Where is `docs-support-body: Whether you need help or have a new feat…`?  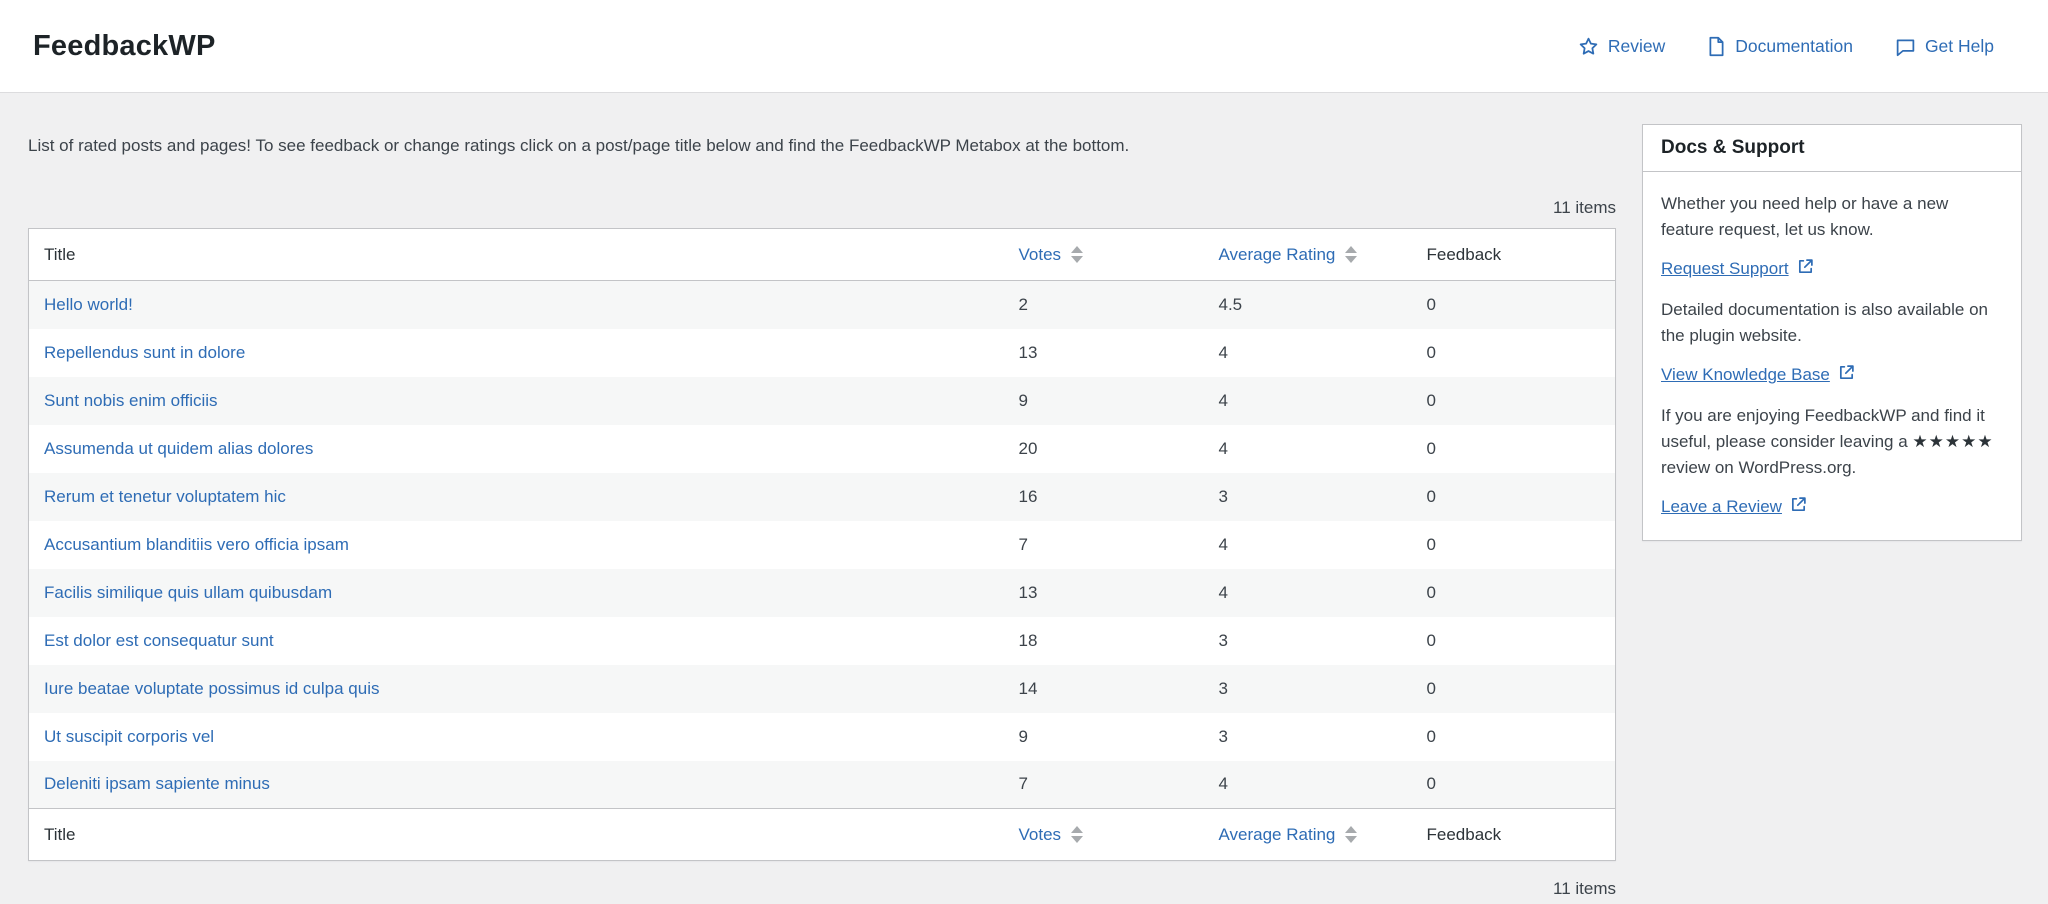 docs-support-body: Whether you need help or have a new feat… is located at coordinates (1832, 356).